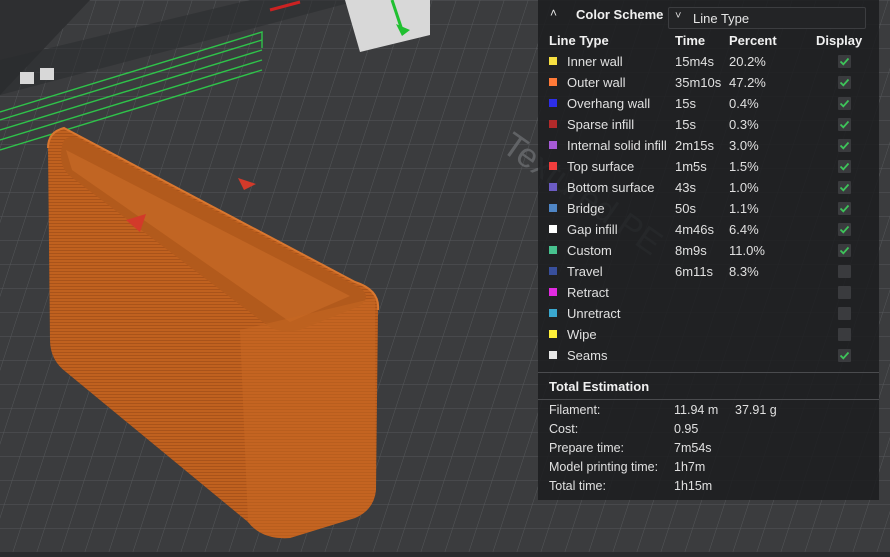 This screenshot has height=557, width=890. Describe the element at coordinates (678, 16) in the screenshot. I see `chevron-down-icon: ˅` at that location.